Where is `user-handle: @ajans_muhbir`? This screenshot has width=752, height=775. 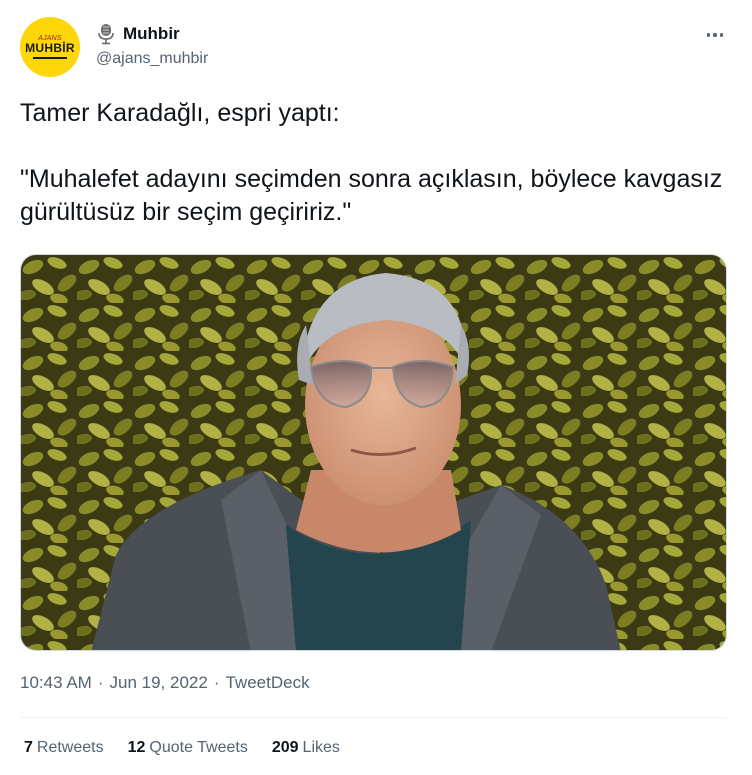 user-handle: @ajans_muhbir is located at coordinates (152, 59).